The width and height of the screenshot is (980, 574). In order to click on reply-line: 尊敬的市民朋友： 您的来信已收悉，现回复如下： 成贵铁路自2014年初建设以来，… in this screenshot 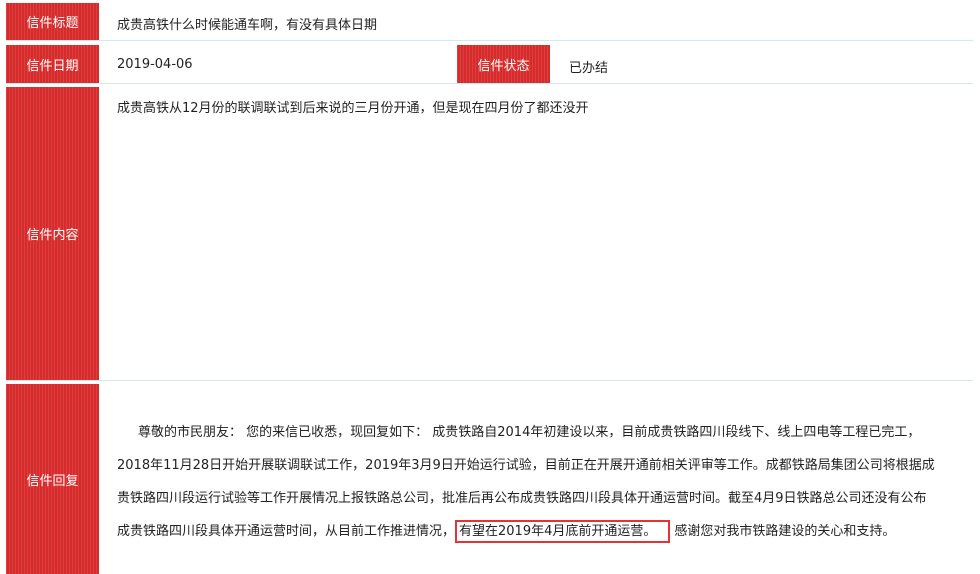, I will do `click(529, 432)`.